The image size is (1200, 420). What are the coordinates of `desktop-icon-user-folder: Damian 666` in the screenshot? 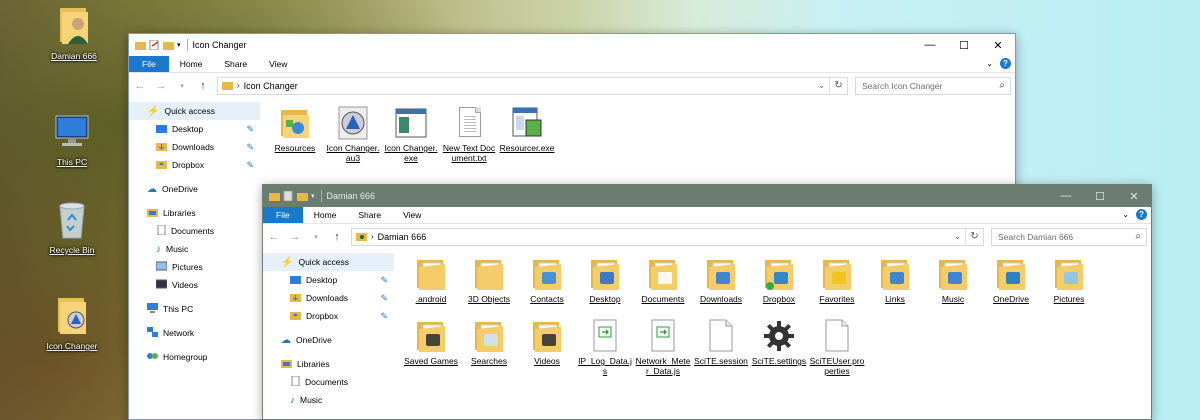 It's located at (74, 32).